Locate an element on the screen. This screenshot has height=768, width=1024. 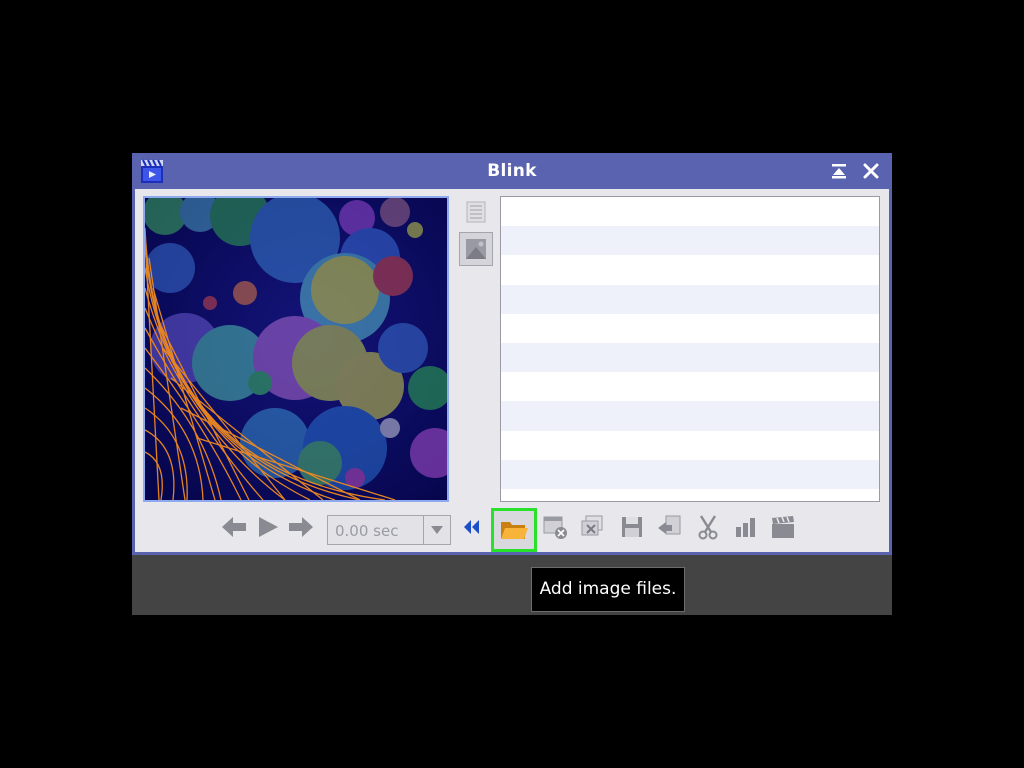
add-image-files-button is located at coordinates (514, 530).